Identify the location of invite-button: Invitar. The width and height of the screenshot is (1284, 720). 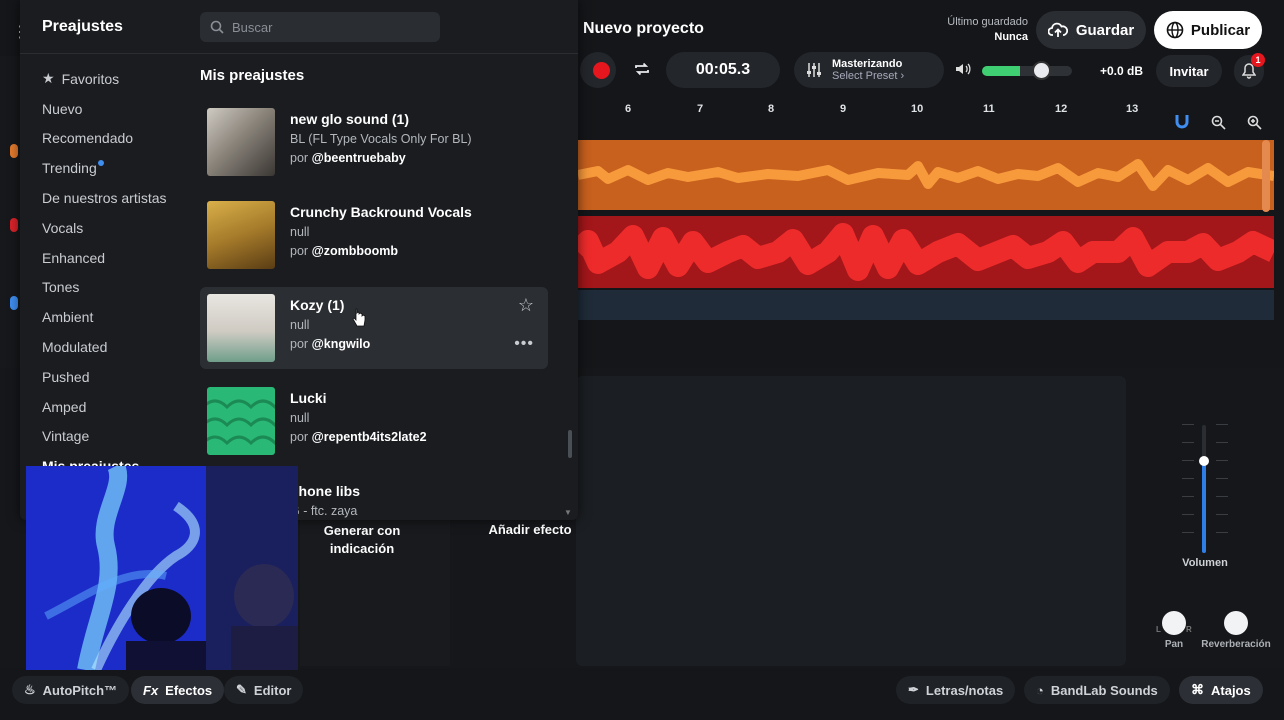
(1189, 71).